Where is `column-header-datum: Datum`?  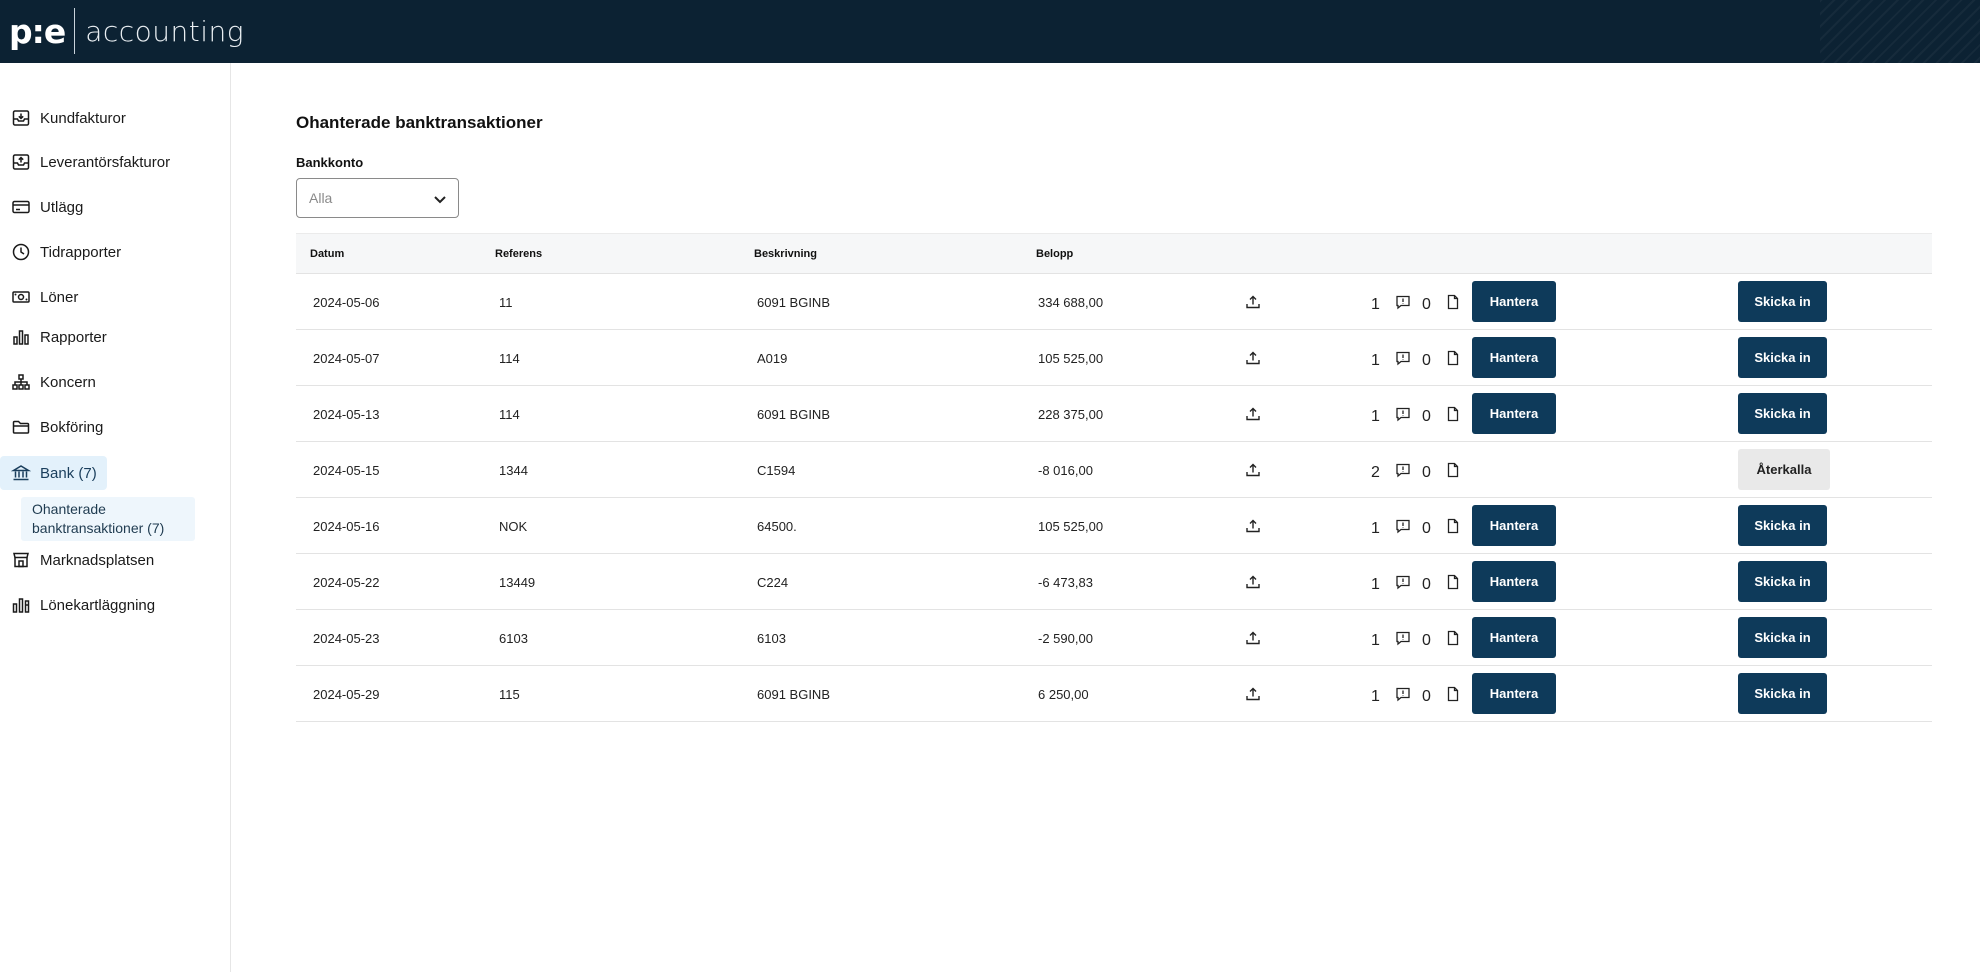 column-header-datum: Datum is located at coordinates (327, 254).